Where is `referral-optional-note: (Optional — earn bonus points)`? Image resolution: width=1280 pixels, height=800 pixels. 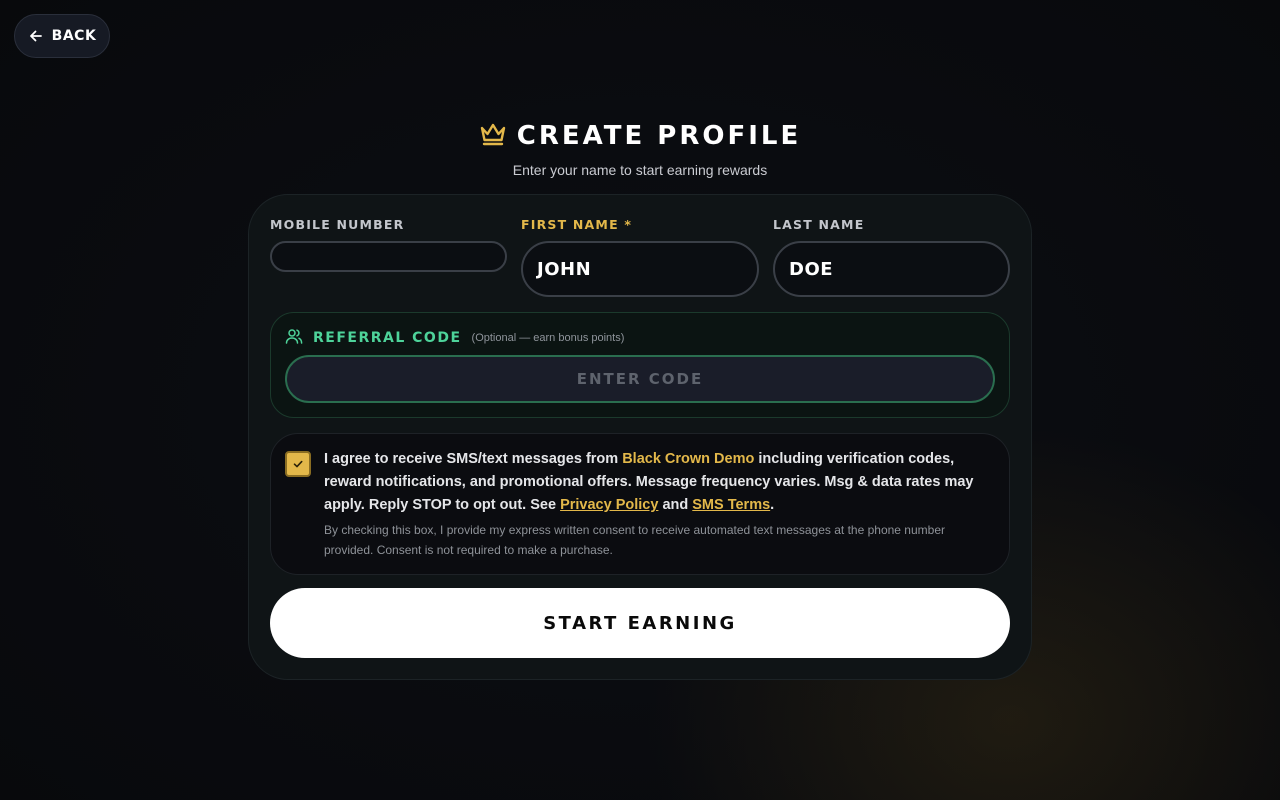
referral-optional-note: (Optional — earn bonus points) is located at coordinates (548, 338).